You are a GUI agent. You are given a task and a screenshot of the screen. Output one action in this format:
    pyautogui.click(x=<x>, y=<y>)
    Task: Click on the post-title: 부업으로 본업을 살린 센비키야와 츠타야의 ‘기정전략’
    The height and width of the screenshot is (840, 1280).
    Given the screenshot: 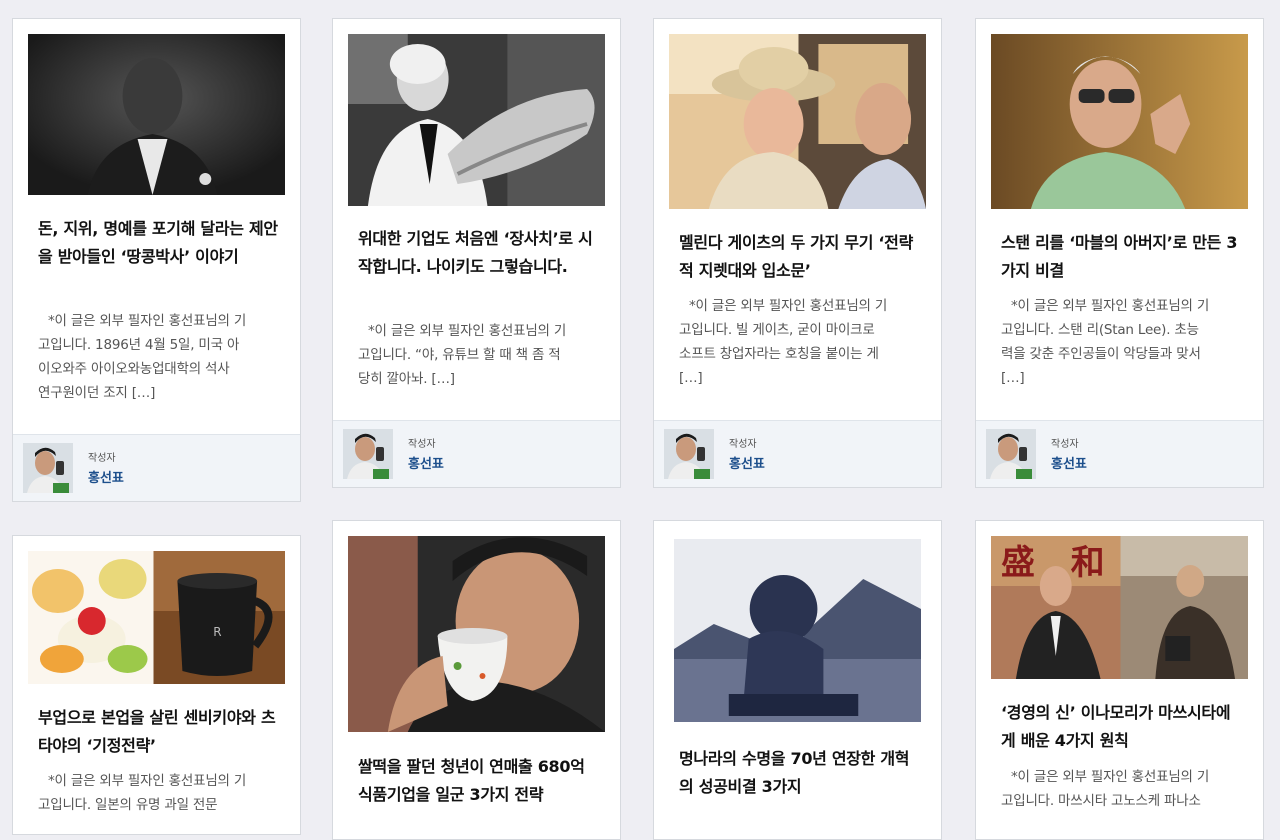 What is the action you would take?
    pyautogui.click(x=159, y=732)
    